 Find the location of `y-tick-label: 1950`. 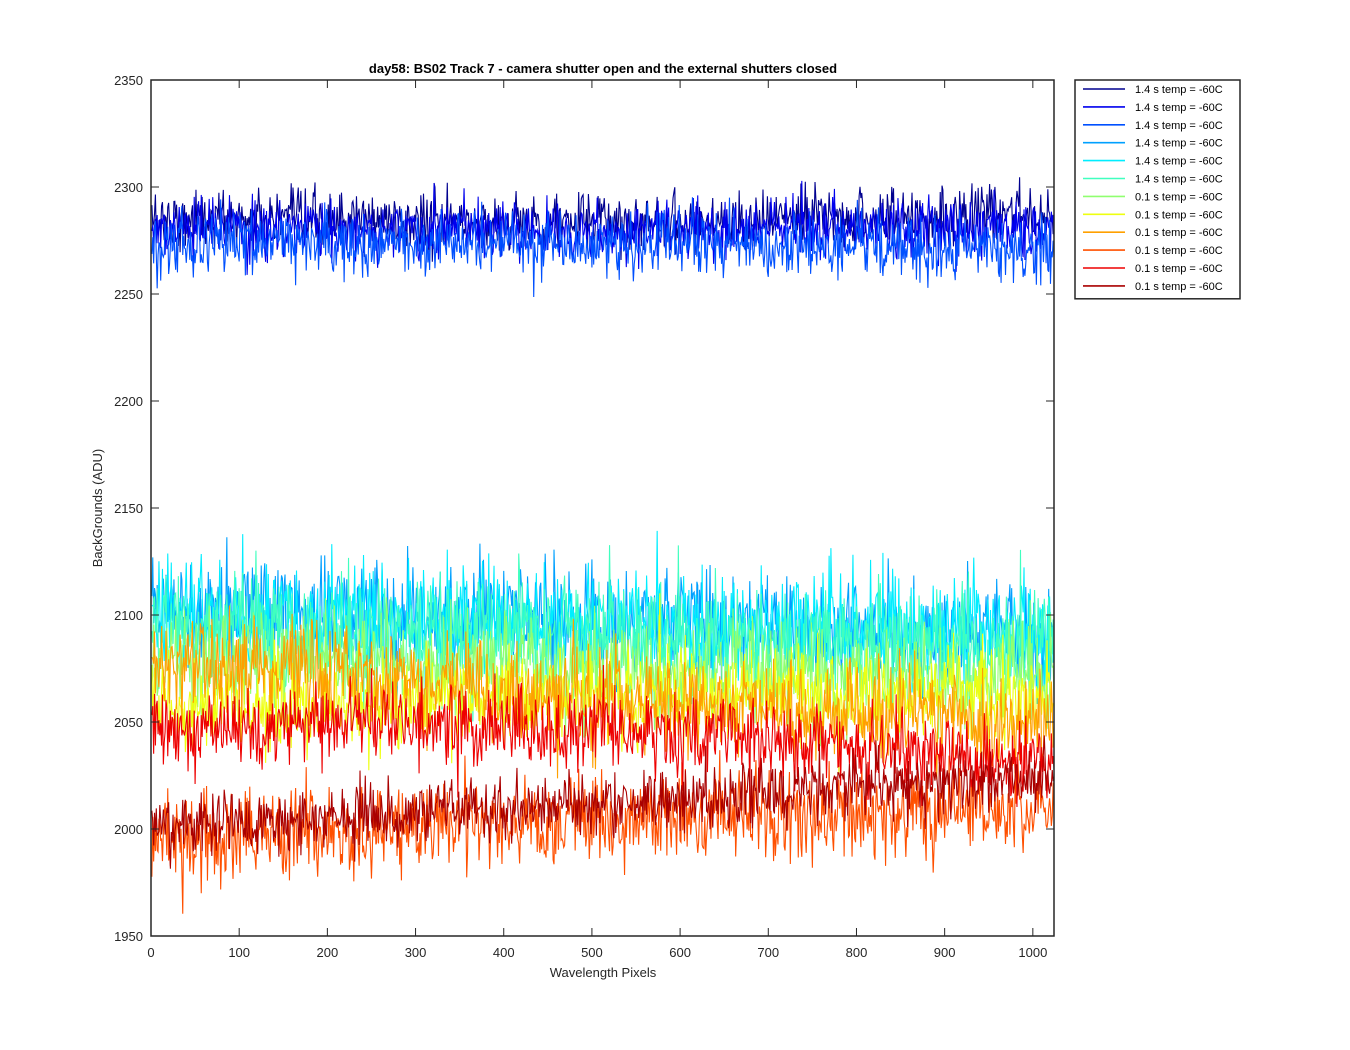

y-tick-label: 1950 is located at coordinates (128, 936).